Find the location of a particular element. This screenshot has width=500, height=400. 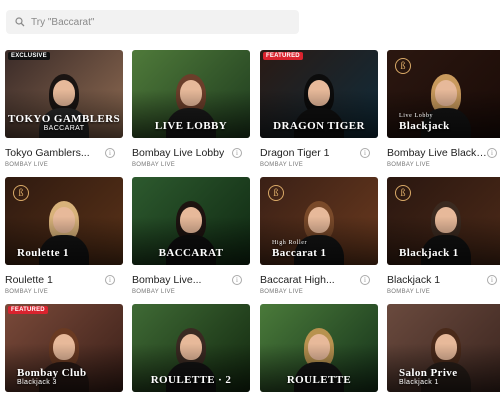

game-thumbnail: ß Roulette 1 is located at coordinates (64, 221).